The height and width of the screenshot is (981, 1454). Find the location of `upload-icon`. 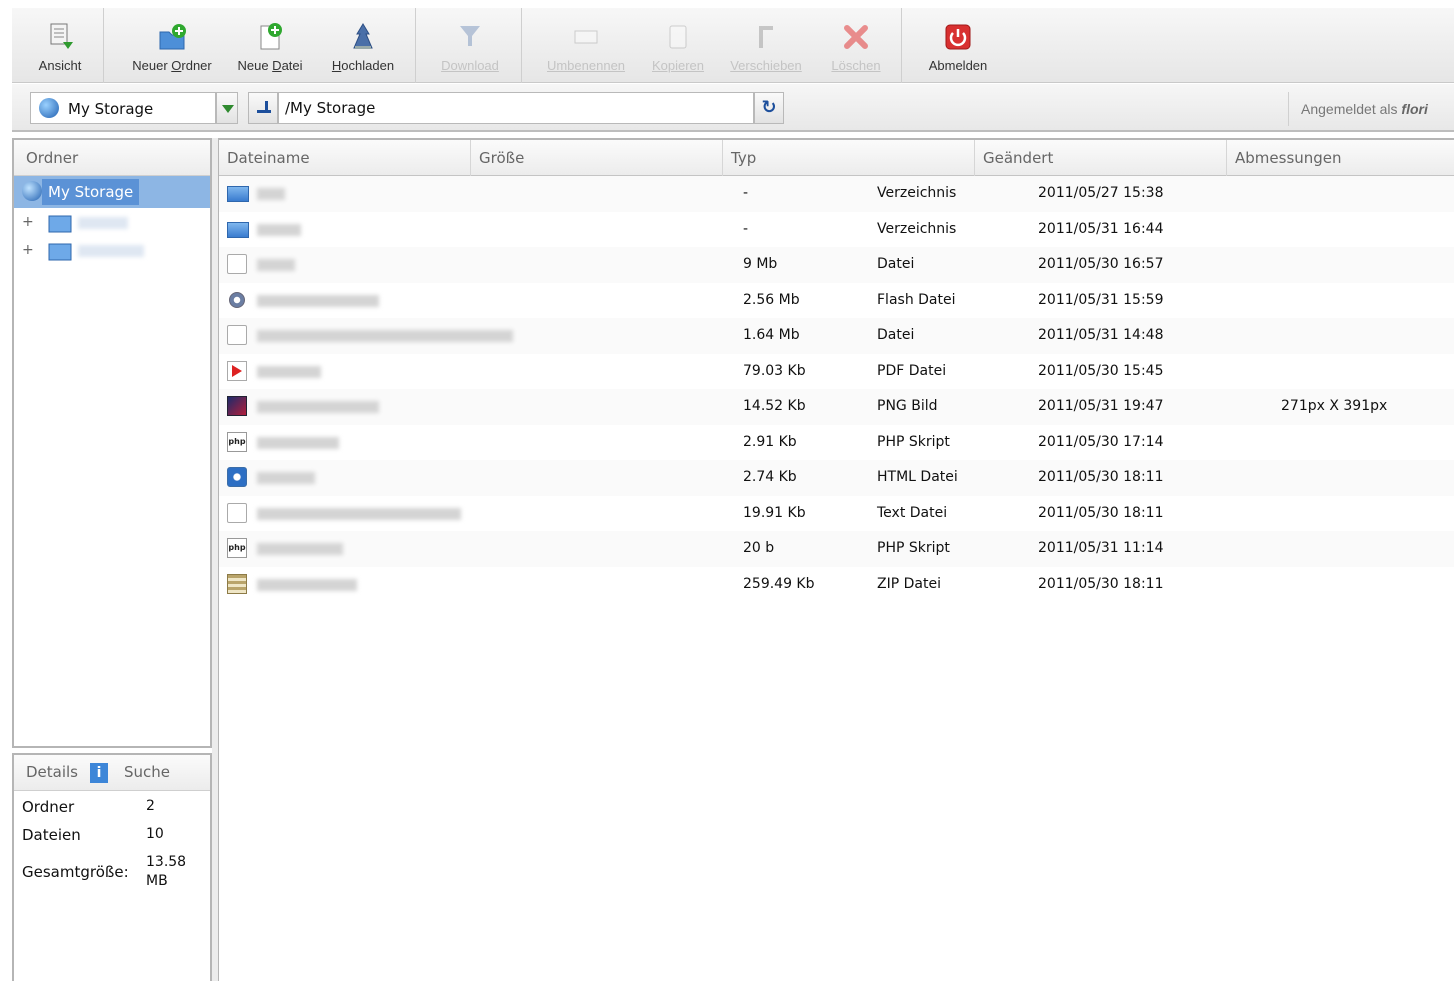

upload-icon is located at coordinates (363, 36).